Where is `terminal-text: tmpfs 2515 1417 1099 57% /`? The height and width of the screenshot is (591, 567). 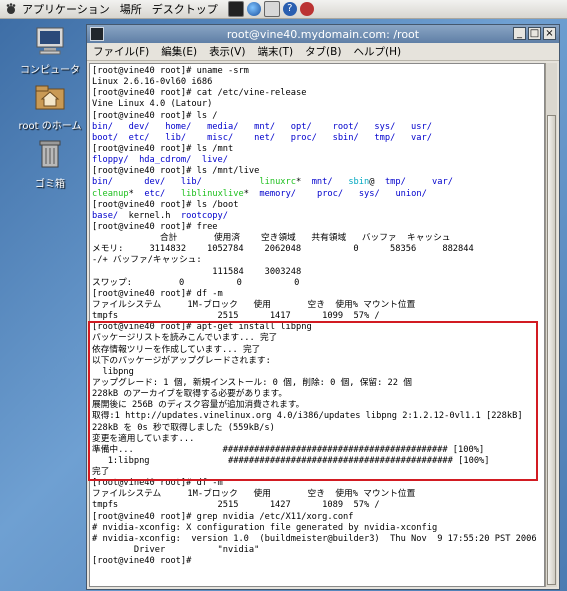
terminal-text: tmpfs 2515 1417 1099 57% / is located at coordinates (236, 316).